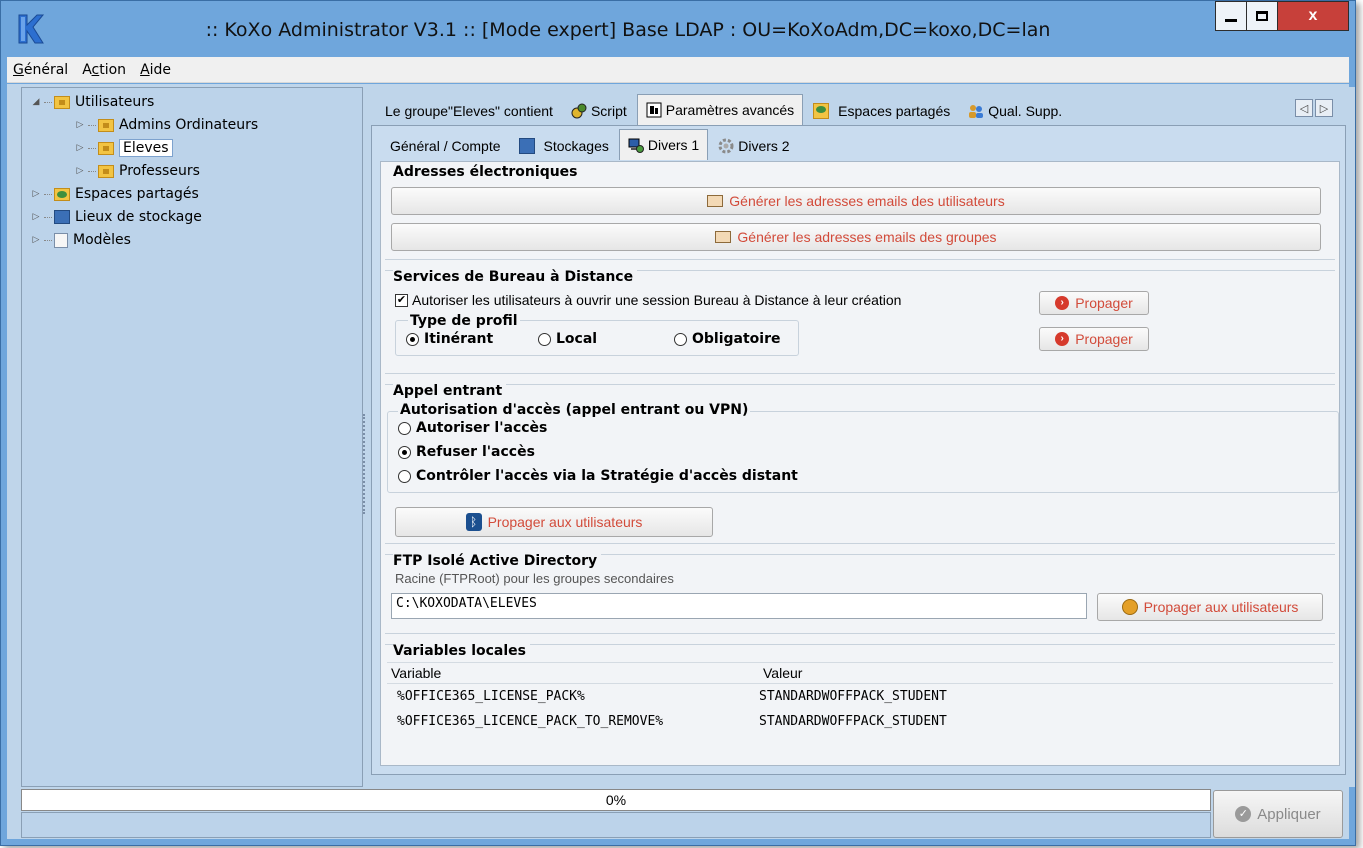 The height and width of the screenshot is (848, 1363). What do you see at coordinates (445, 146) in the screenshot?
I see `tab-general-compte: Général / Compte` at bounding box center [445, 146].